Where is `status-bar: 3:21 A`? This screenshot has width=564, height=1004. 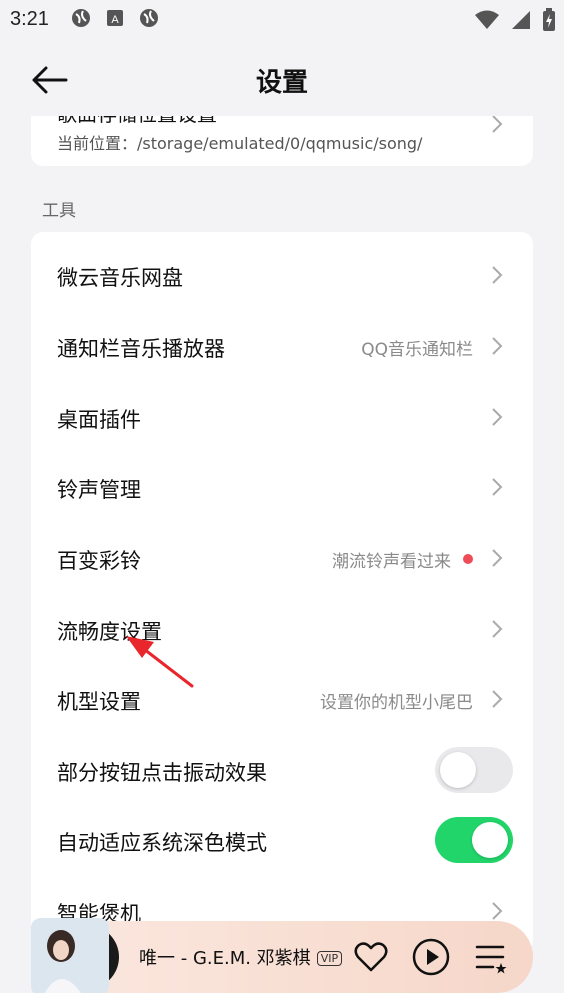 status-bar: 3:21 A is located at coordinates (282, 20).